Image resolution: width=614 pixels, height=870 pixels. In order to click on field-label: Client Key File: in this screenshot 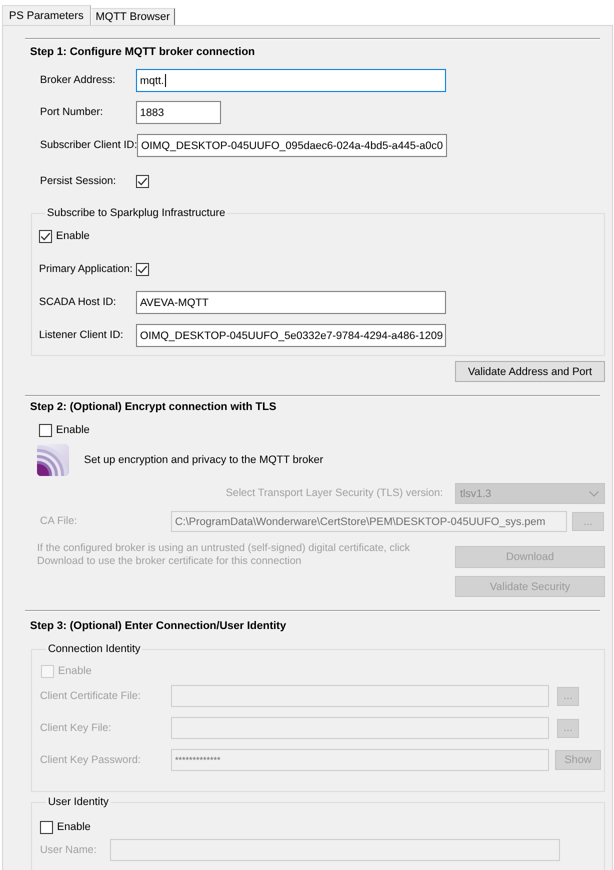, I will do `click(76, 728)`.